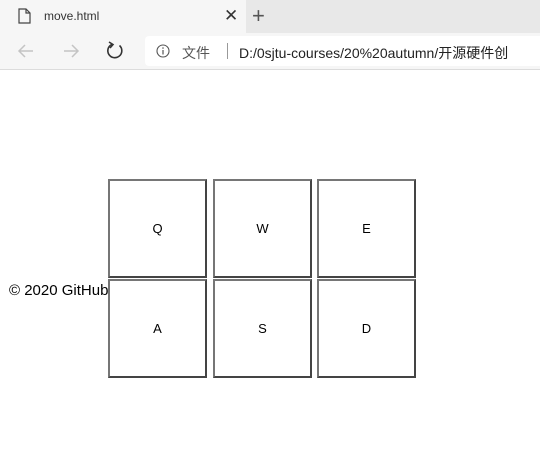  I want to click on back-arrow-icon, so click(26, 51).